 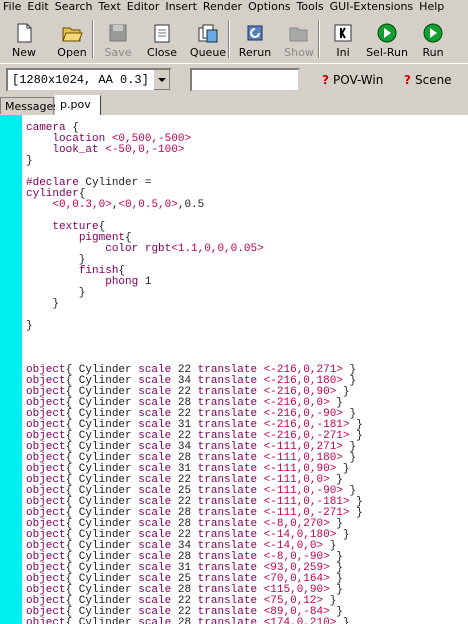 I want to click on command-input, so click(x=245, y=80).